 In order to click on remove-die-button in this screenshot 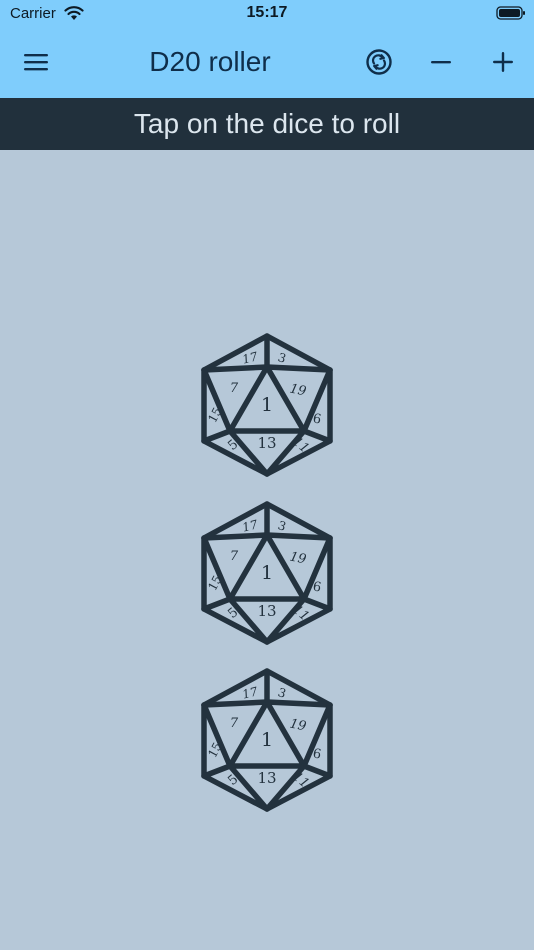, I will do `click(441, 62)`.